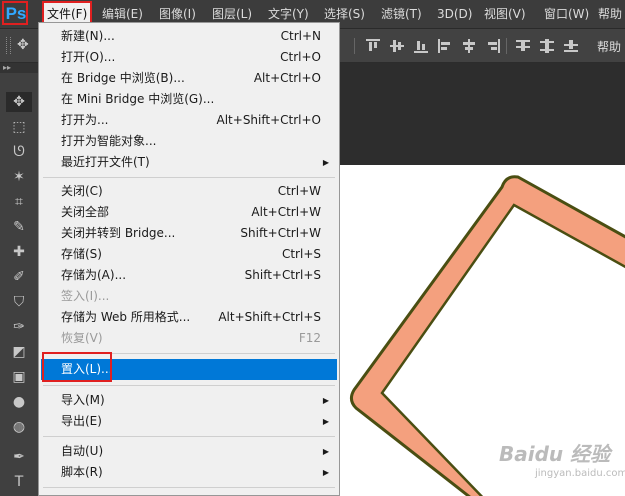 This screenshot has width=625, height=496. What do you see at coordinates (189, 57) in the screenshot?
I see `menu-item-open: 打开(O)... Ctrl+O` at bounding box center [189, 57].